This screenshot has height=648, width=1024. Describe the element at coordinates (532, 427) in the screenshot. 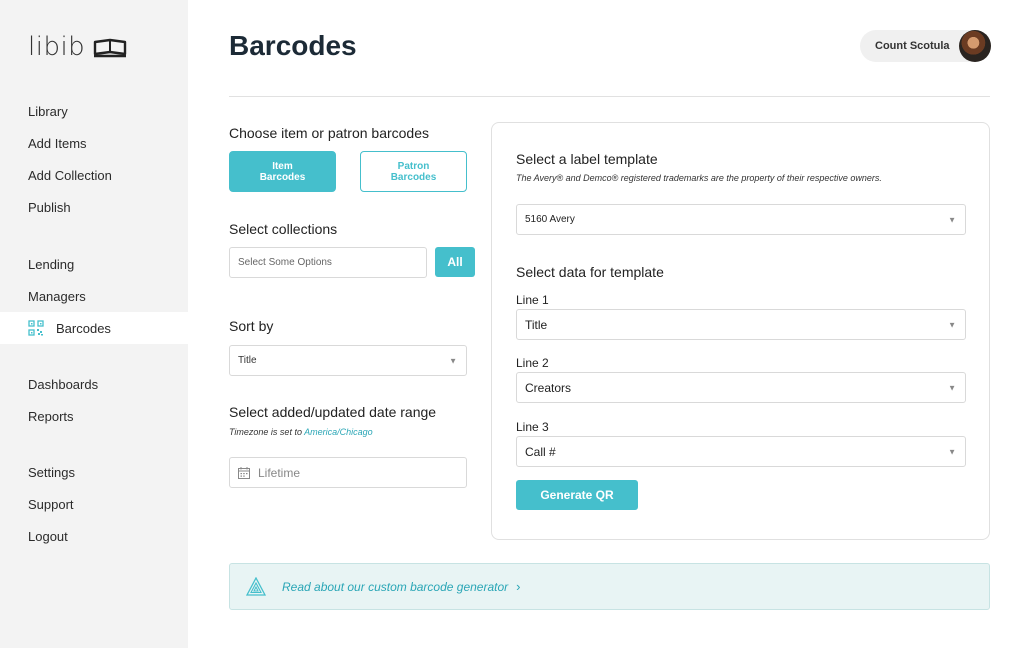

I see `line3-label: Line 3` at that location.